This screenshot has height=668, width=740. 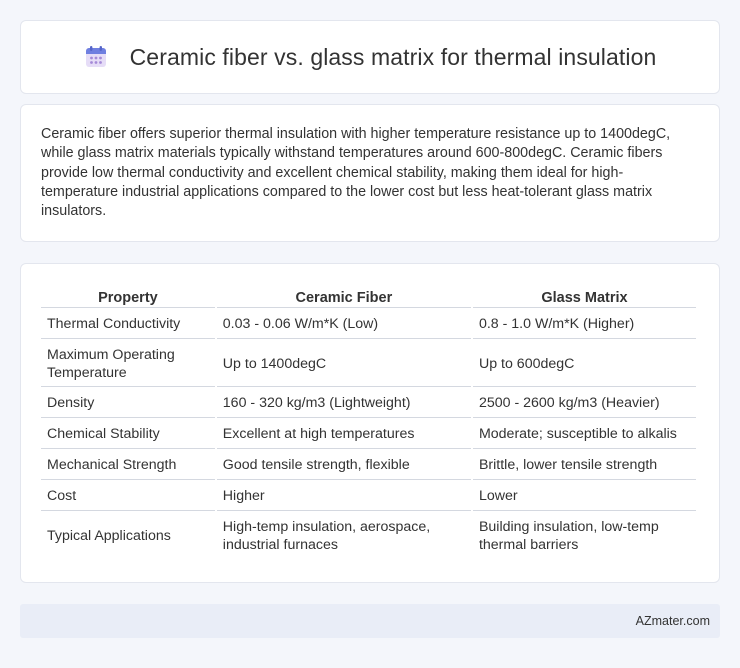 I want to click on column-header-ceramic-fiber: Ceramic Fiber, so click(x=343, y=296).